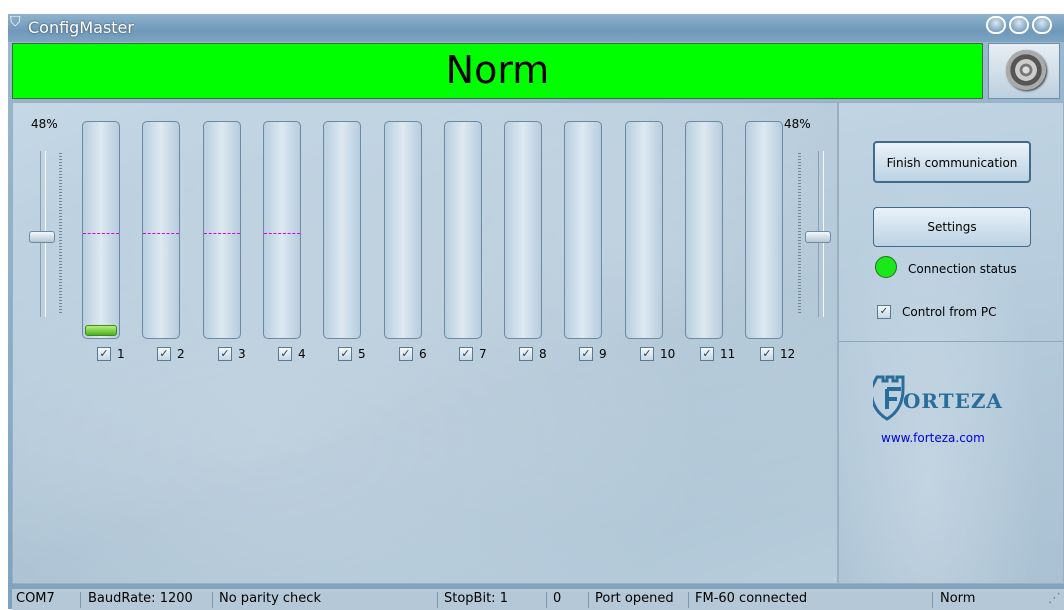 Image resolution: width=1064 pixels, height=610 pixels. What do you see at coordinates (270, 598) in the screenshot?
I see `status-parity: No parity check` at bounding box center [270, 598].